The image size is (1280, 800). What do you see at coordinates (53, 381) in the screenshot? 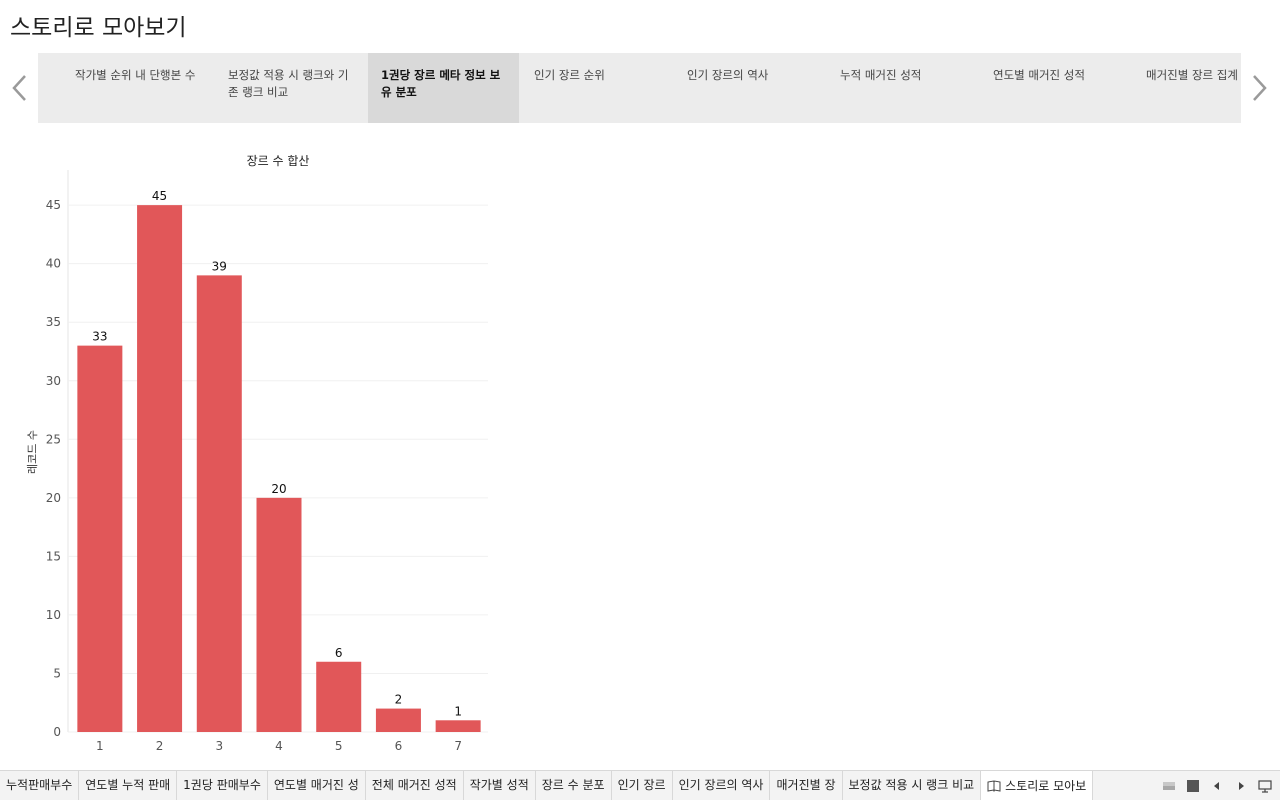
I see `y-tick-label: 30` at bounding box center [53, 381].